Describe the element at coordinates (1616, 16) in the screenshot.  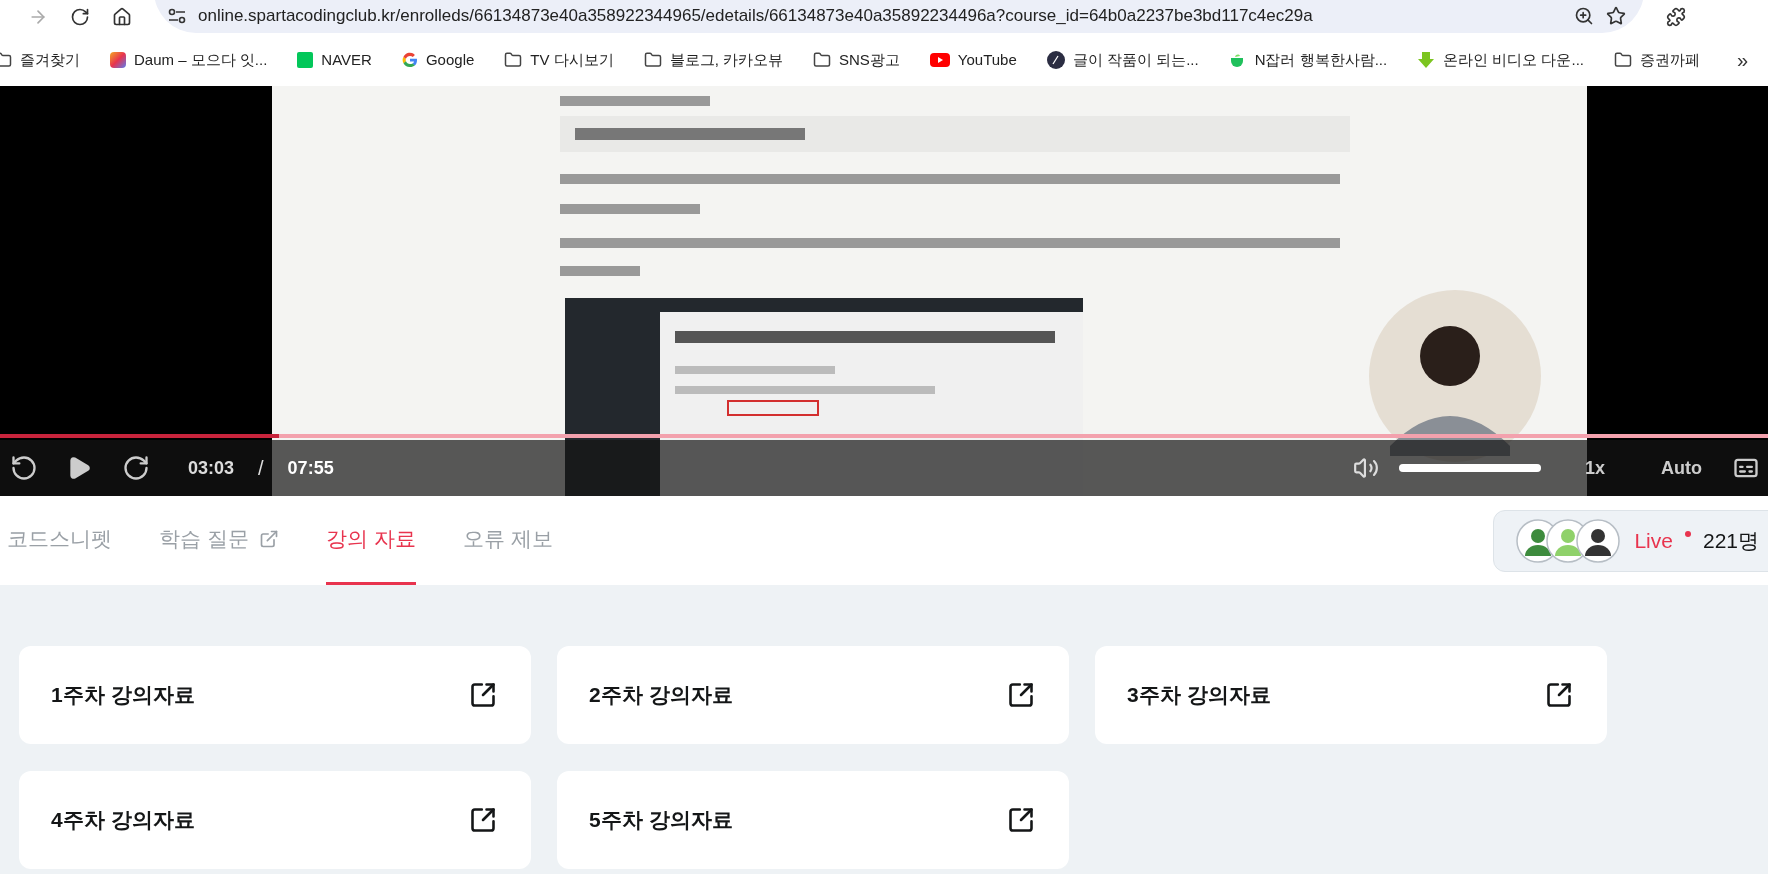
I see `bookmark-star-icon` at that location.